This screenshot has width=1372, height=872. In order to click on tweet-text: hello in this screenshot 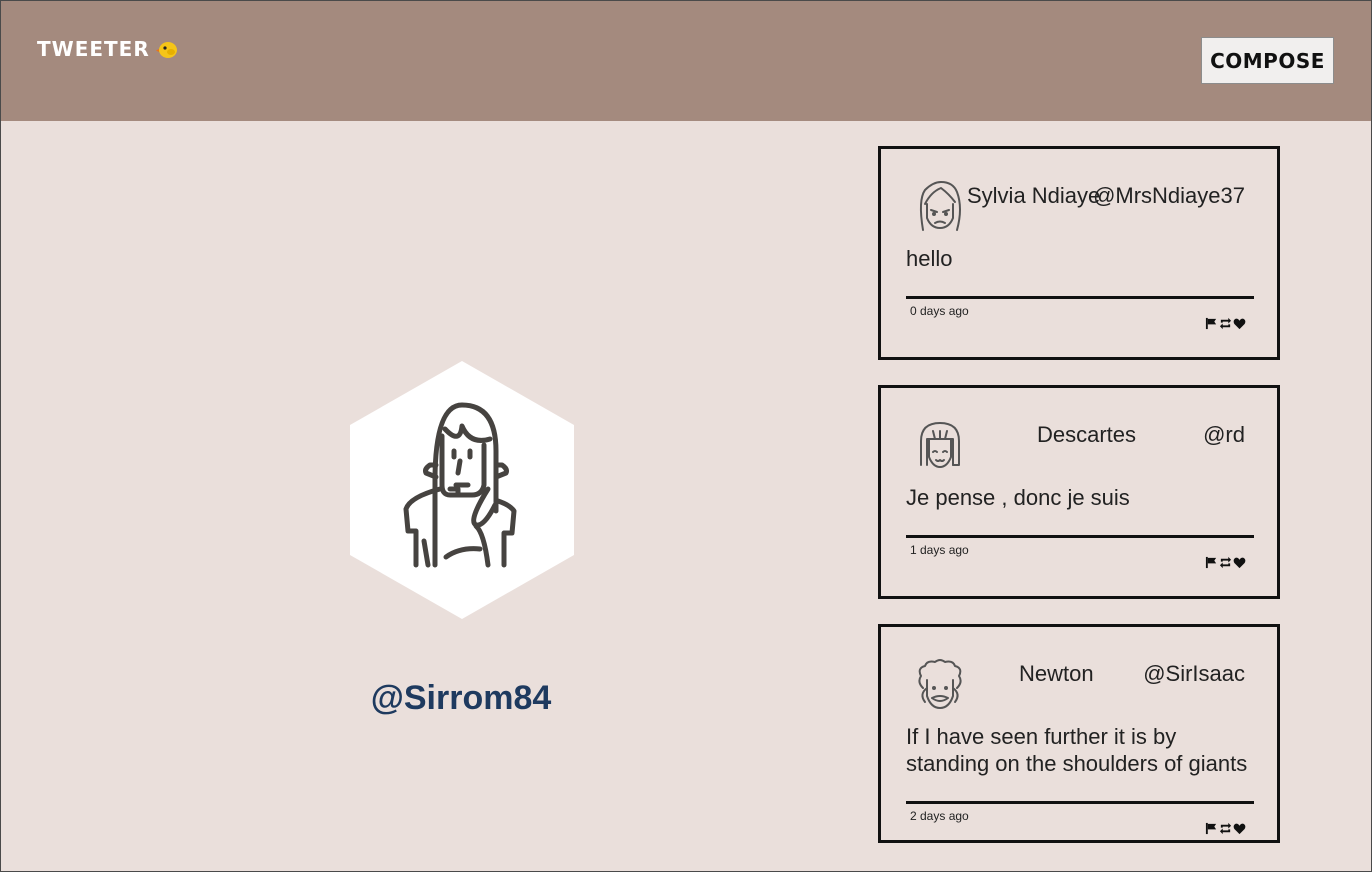, I will do `click(929, 258)`.